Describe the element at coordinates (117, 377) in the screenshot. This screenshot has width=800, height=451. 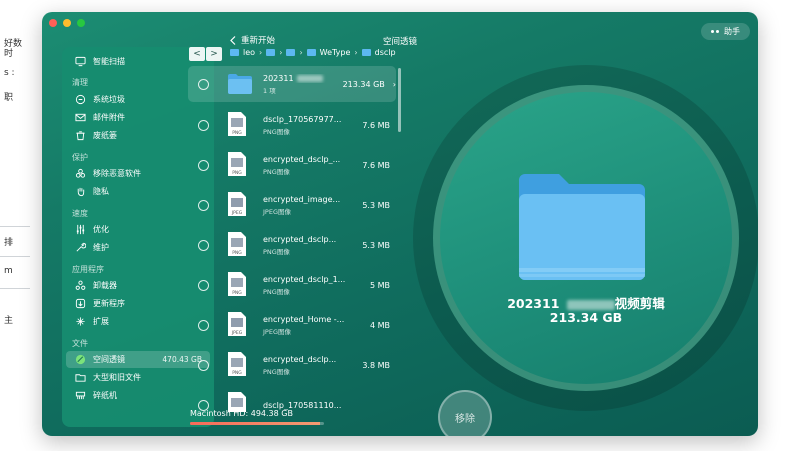
I see `sidebar-item-label: 大型和旧文件` at that location.